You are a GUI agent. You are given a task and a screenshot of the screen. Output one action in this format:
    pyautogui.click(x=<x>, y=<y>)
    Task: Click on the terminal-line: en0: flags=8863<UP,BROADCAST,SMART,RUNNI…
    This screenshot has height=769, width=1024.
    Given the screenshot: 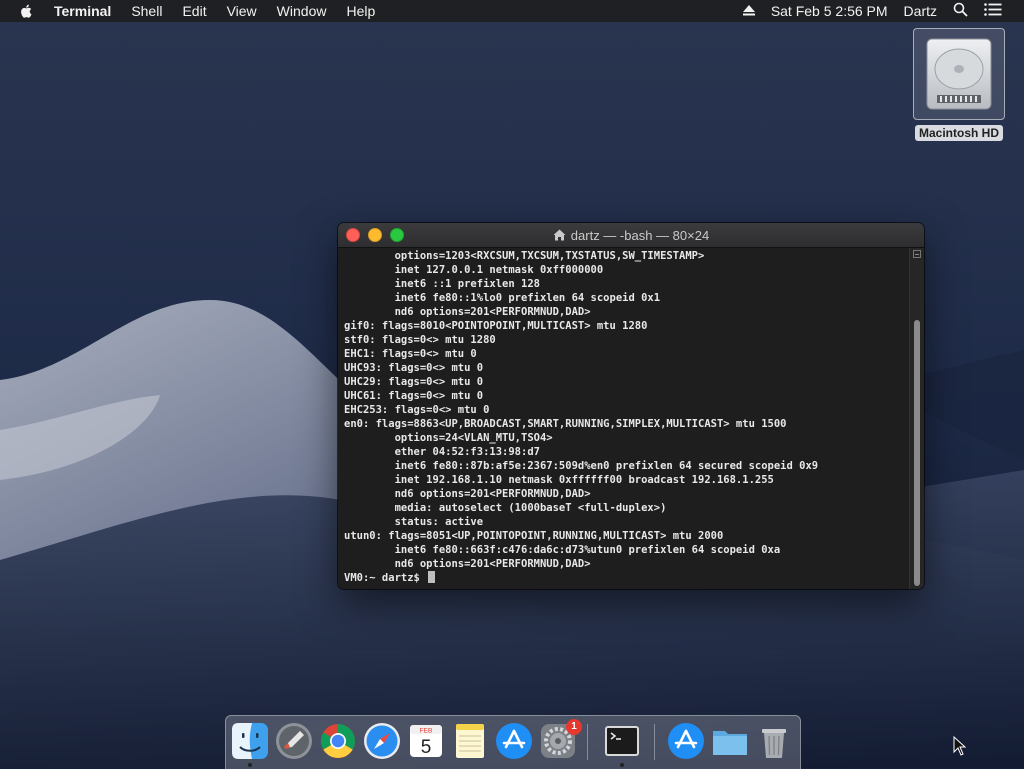 What is the action you would take?
    pyautogui.click(x=565, y=424)
    